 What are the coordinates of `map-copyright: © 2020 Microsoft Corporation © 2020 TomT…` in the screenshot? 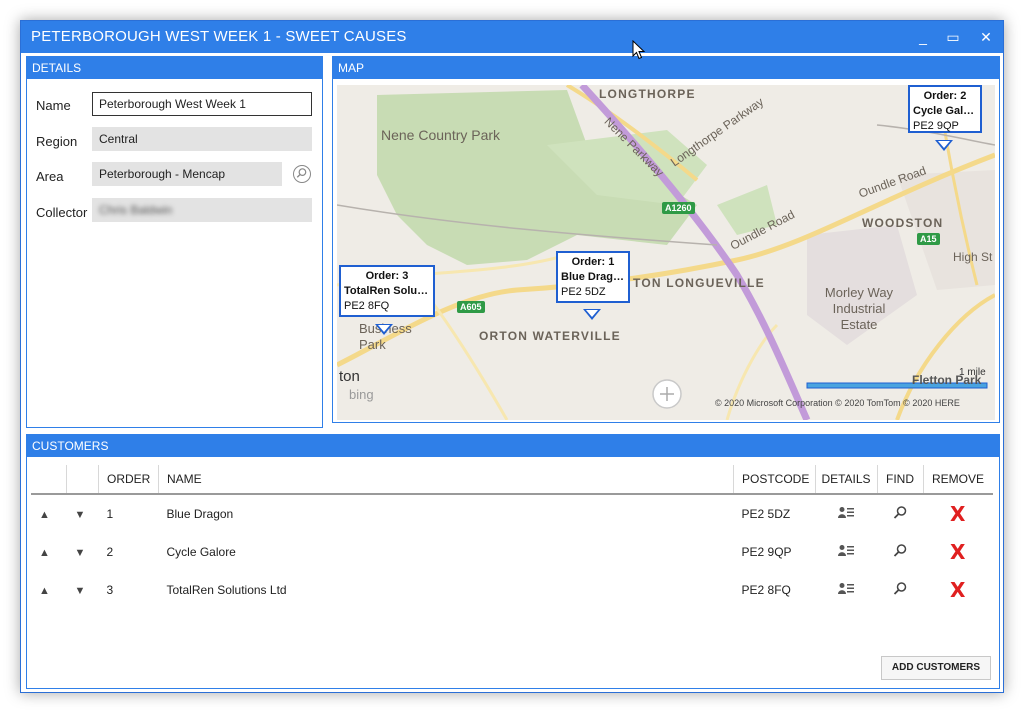 It's located at (837, 403).